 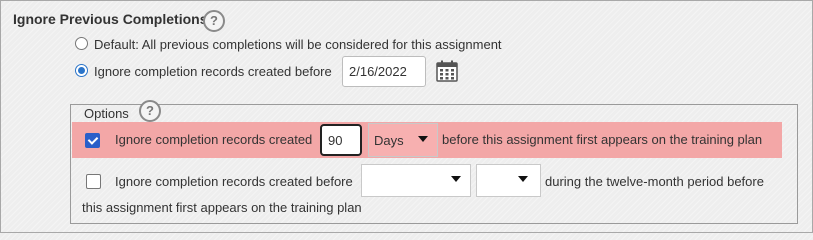 I want to click on option2-checkbox, so click(x=93, y=181).